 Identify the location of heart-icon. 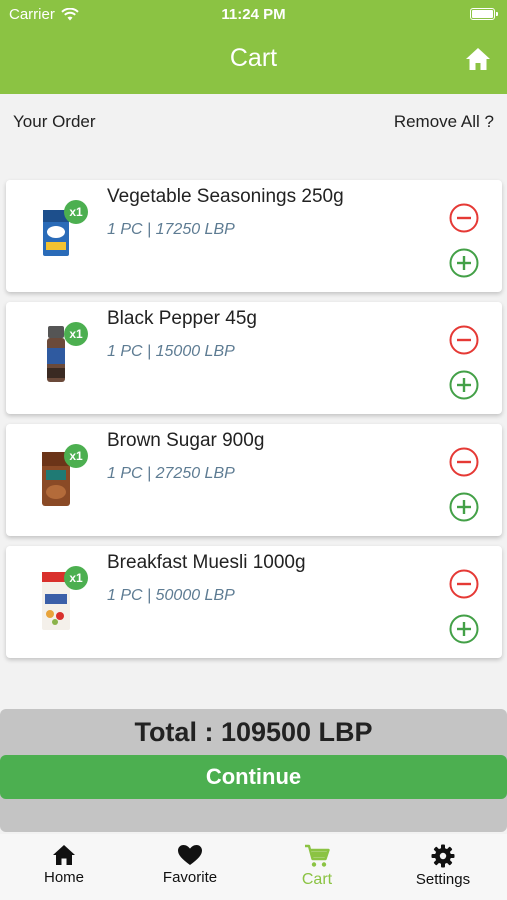
(190, 855).